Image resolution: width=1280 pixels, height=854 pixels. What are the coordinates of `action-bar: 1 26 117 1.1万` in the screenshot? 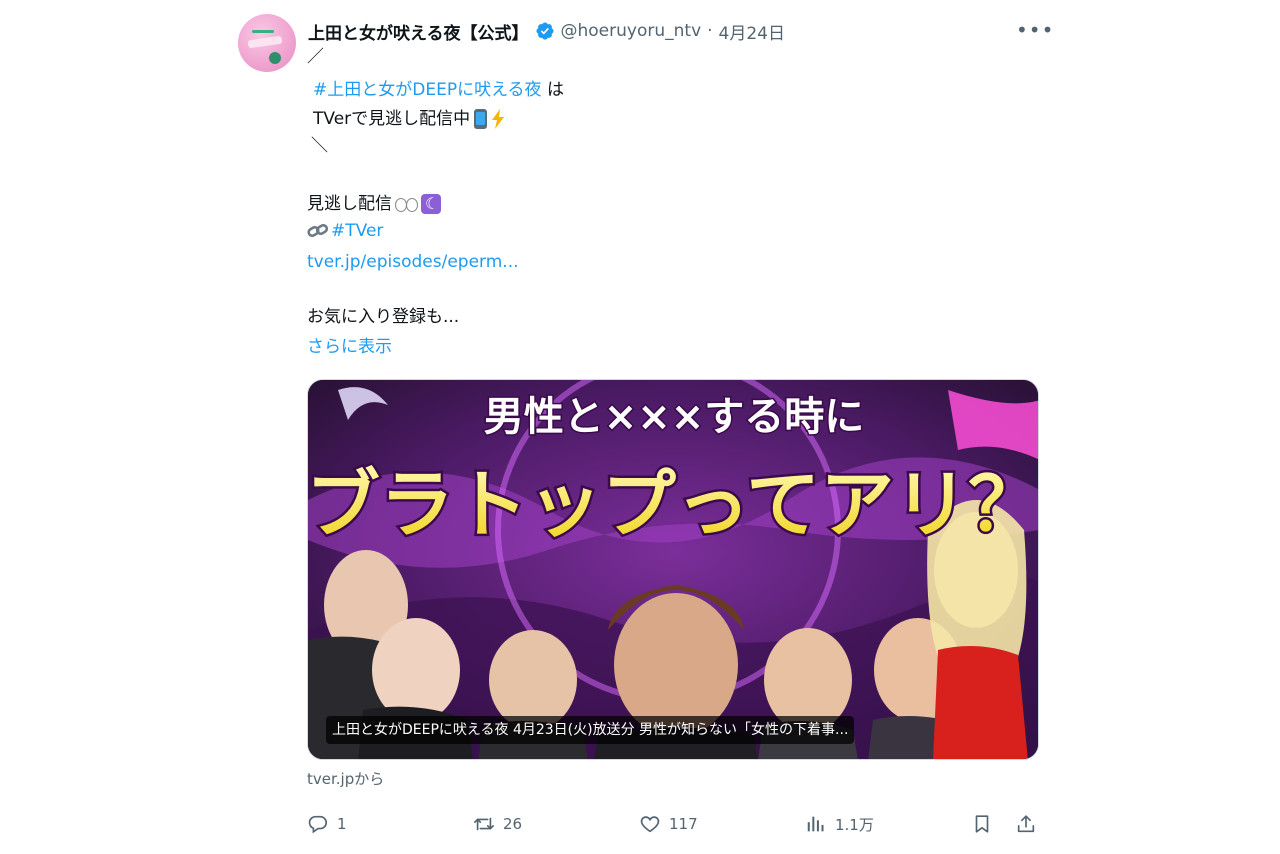 It's located at (673, 824).